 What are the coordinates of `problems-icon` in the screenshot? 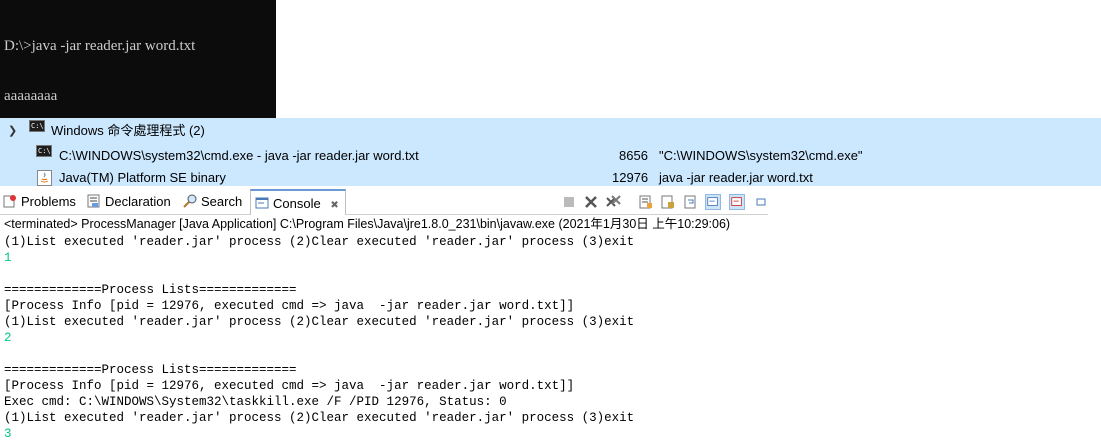 It's located at (9, 201).